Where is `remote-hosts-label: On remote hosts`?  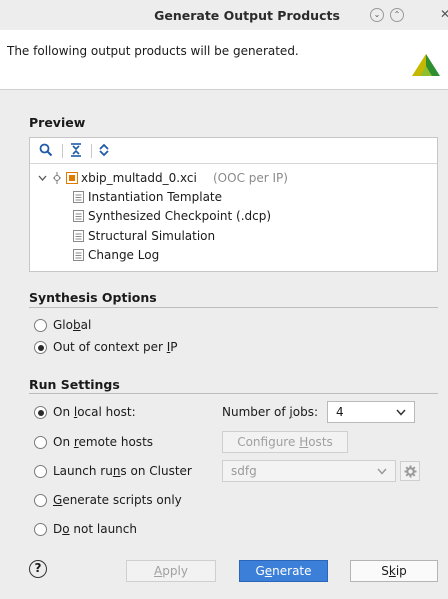
remote-hosts-label: On remote hosts is located at coordinates (103, 442).